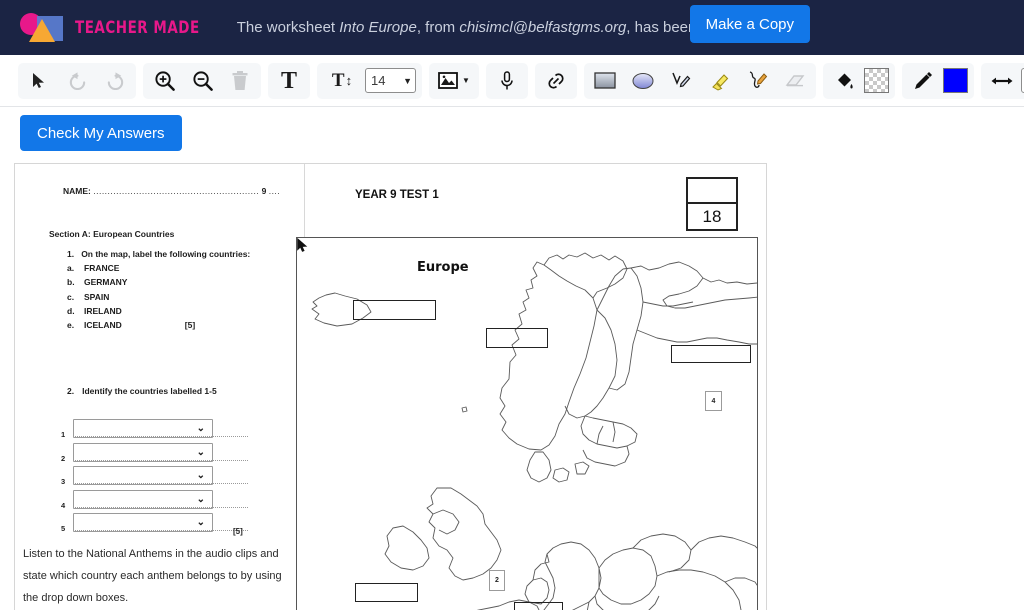 Image resolution: width=1024 pixels, height=610 pixels. What do you see at coordinates (97, 296) in the screenshot?
I see `item-label: SPAIN` at bounding box center [97, 296].